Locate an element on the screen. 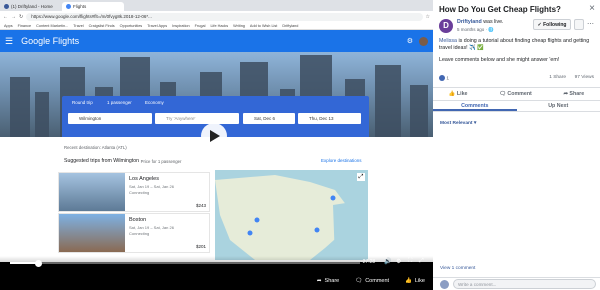  share-label: Share is located at coordinates (332, 281).